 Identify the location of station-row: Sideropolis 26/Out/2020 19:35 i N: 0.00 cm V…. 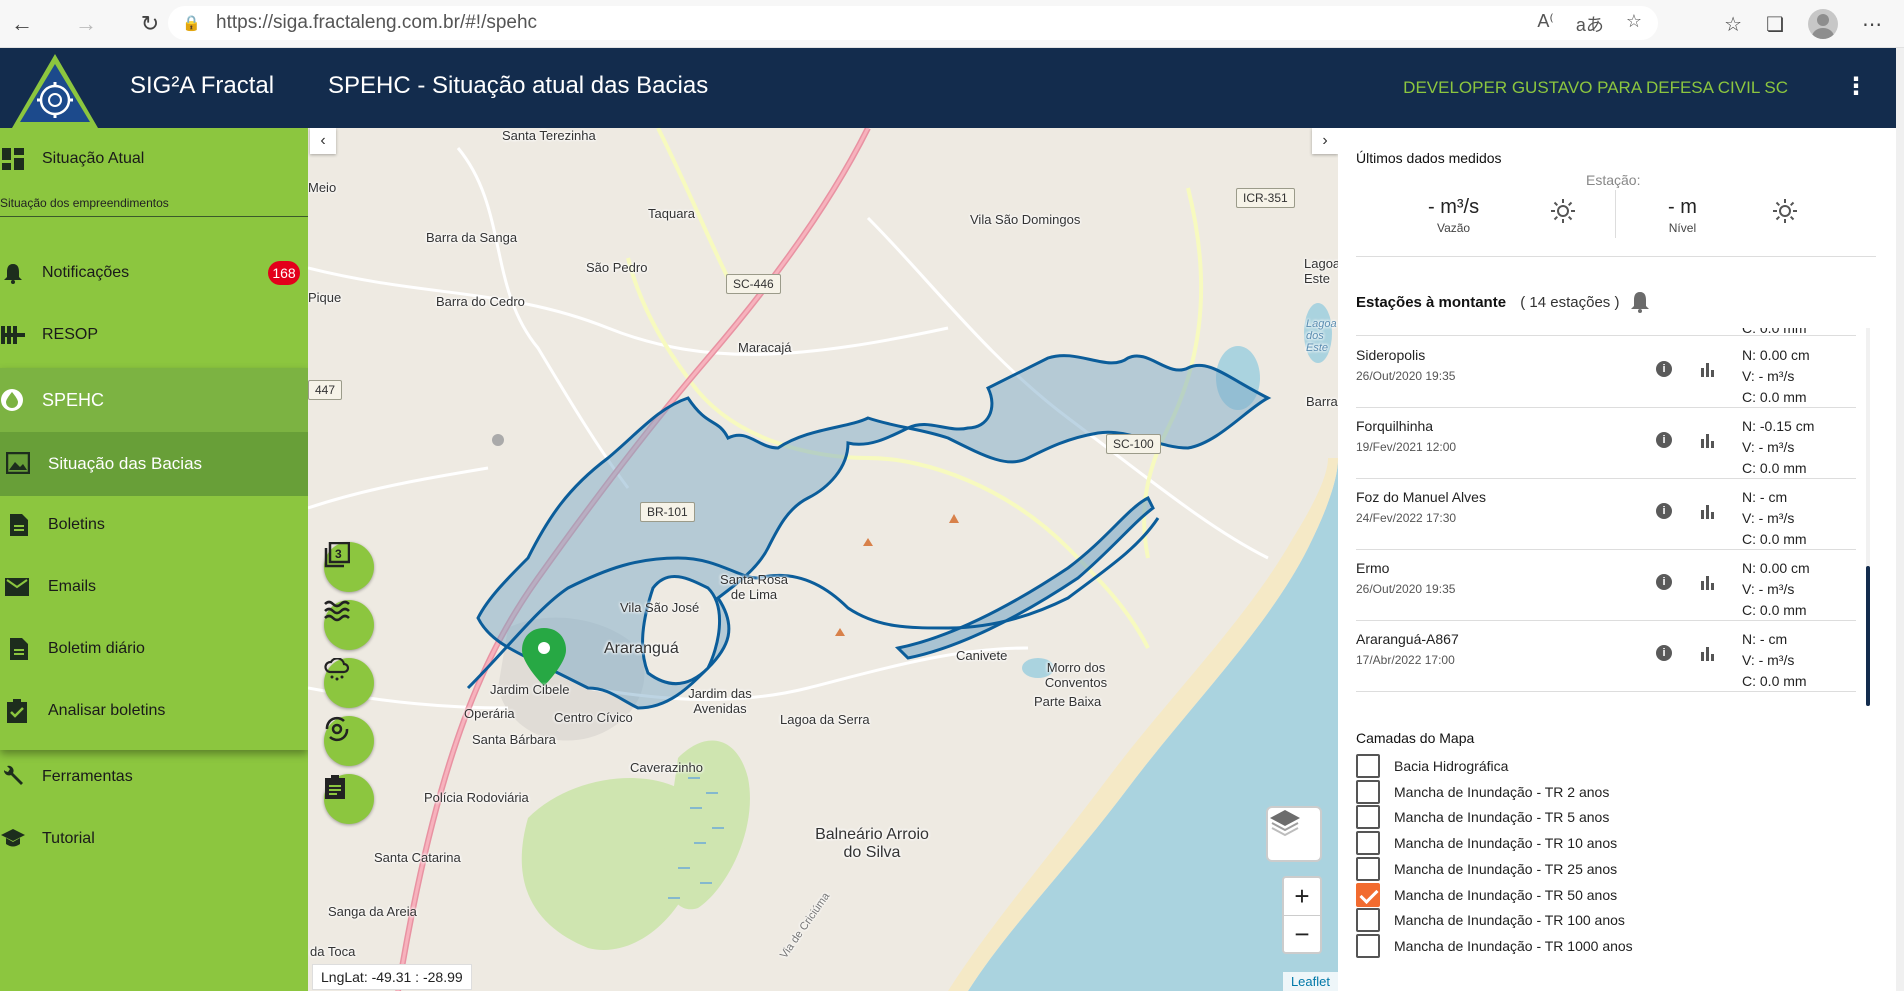
(1606, 372).